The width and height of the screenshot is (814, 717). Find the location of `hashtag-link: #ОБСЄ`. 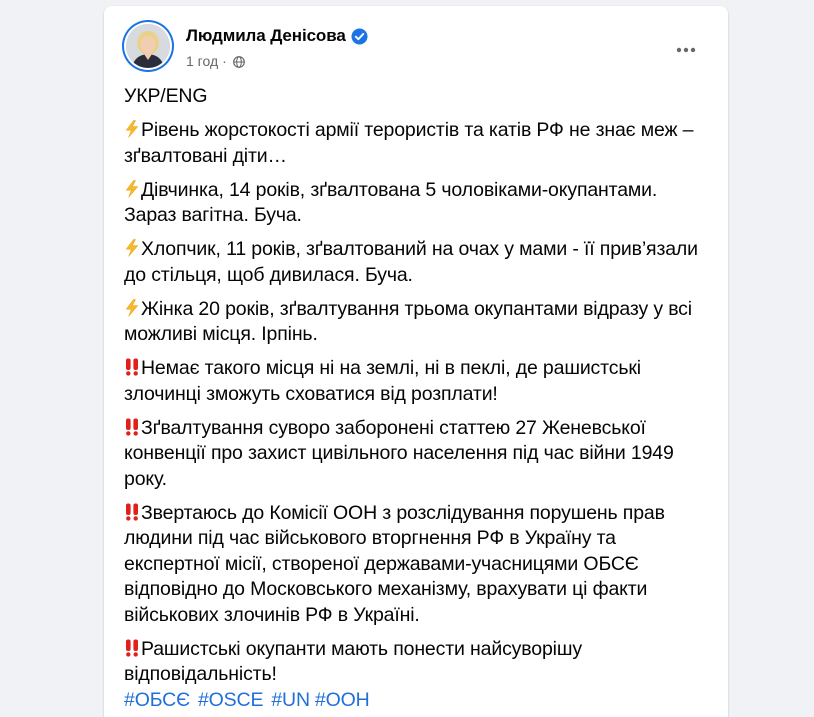

hashtag-link: #ОБСЄ is located at coordinates (157, 701).